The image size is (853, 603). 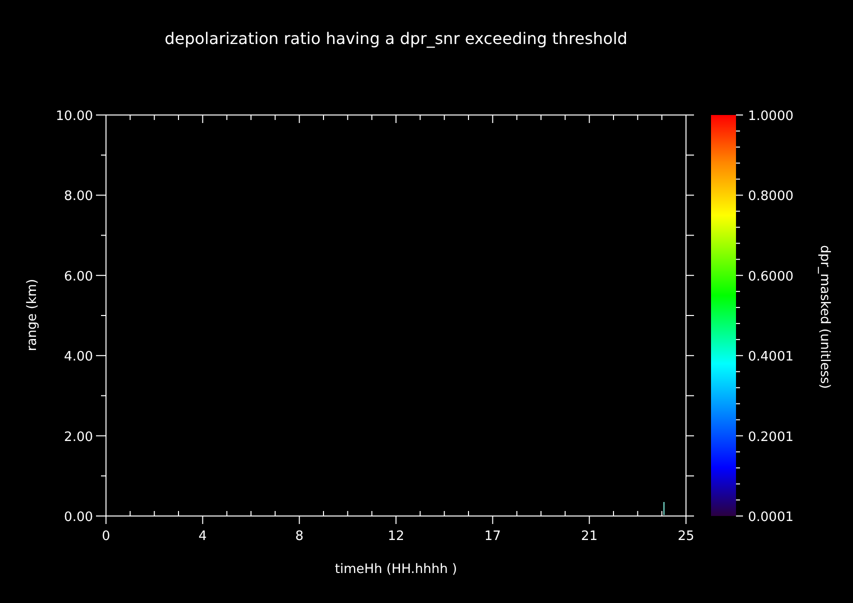 I want to click on y-tick-label: 10.00, so click(x=74, y=116).